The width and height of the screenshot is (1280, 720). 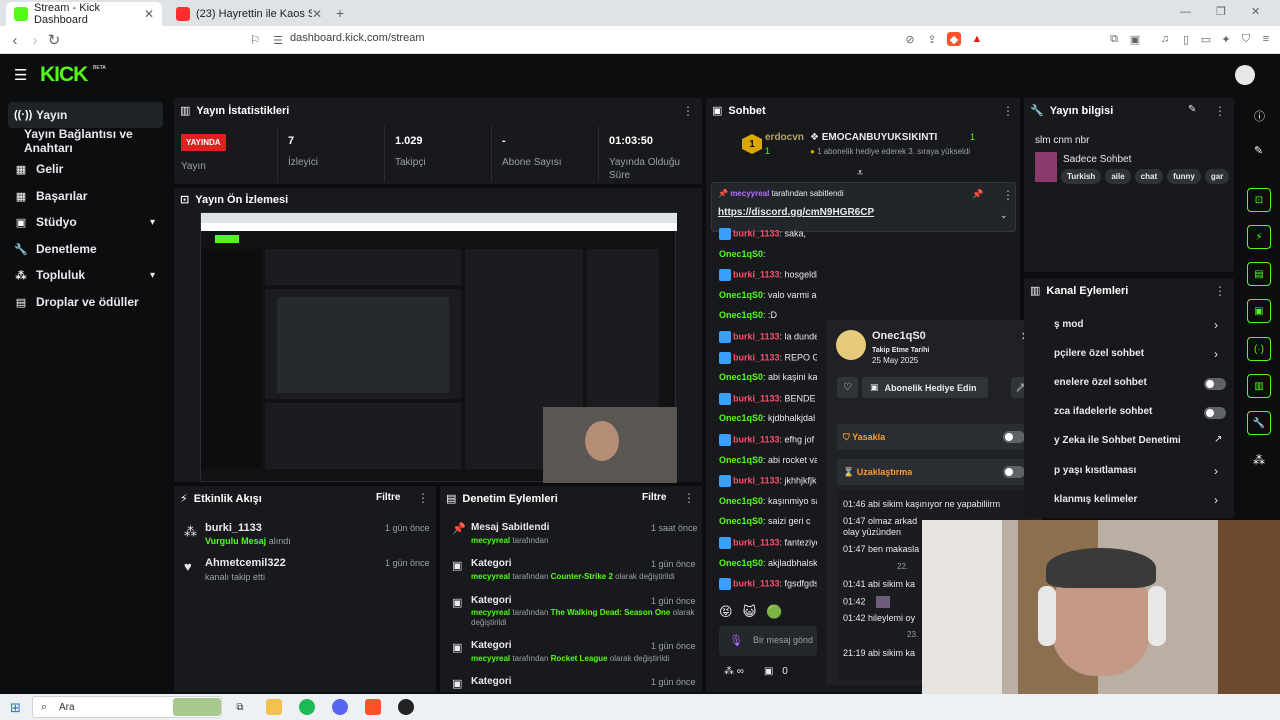 I want to click on sidebar-item-topluluk: ⁂ Topluluk ▾, so click(x=85, y=275).